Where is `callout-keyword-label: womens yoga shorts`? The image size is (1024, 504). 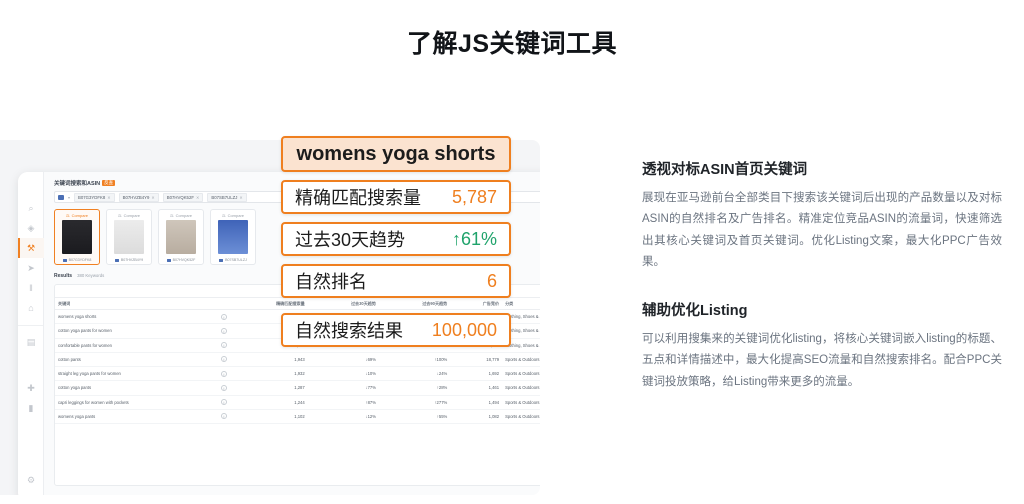 callout-keyword-label: womens yoga shorts is located at coordinates (396, 153).